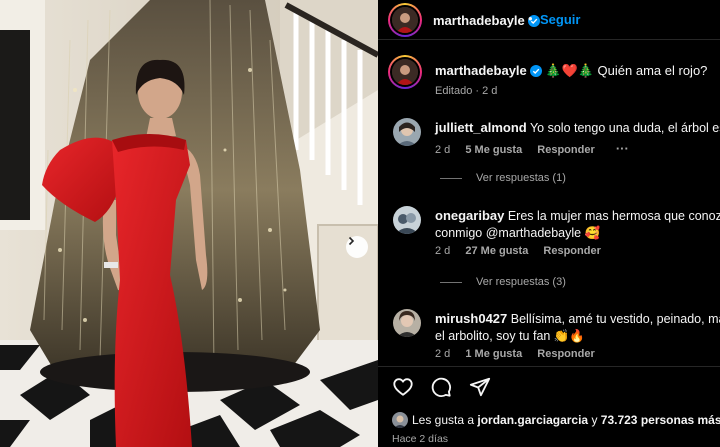  Describe the element at coordinates (622, 148) in the screenshot. I see `more-options-icon: ···` at that location.